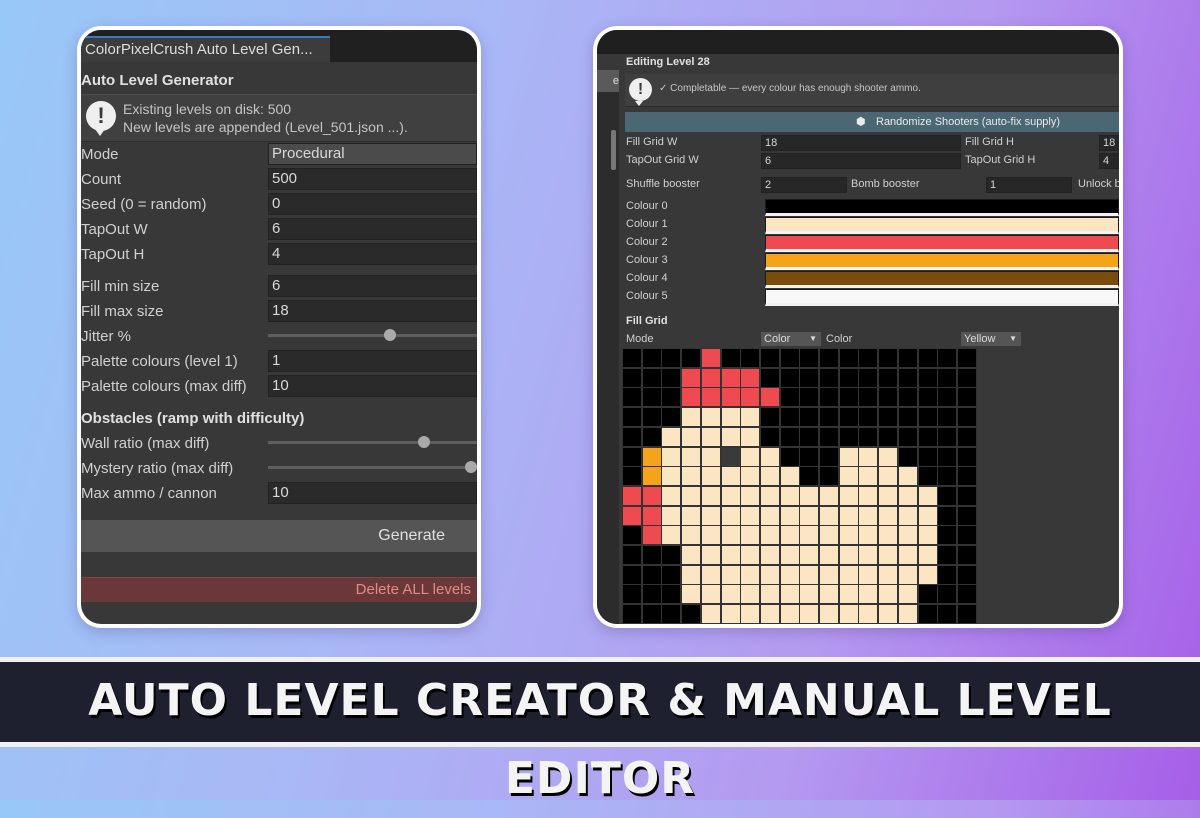  I want to click on generate-button: Generate, so click(279, 536).